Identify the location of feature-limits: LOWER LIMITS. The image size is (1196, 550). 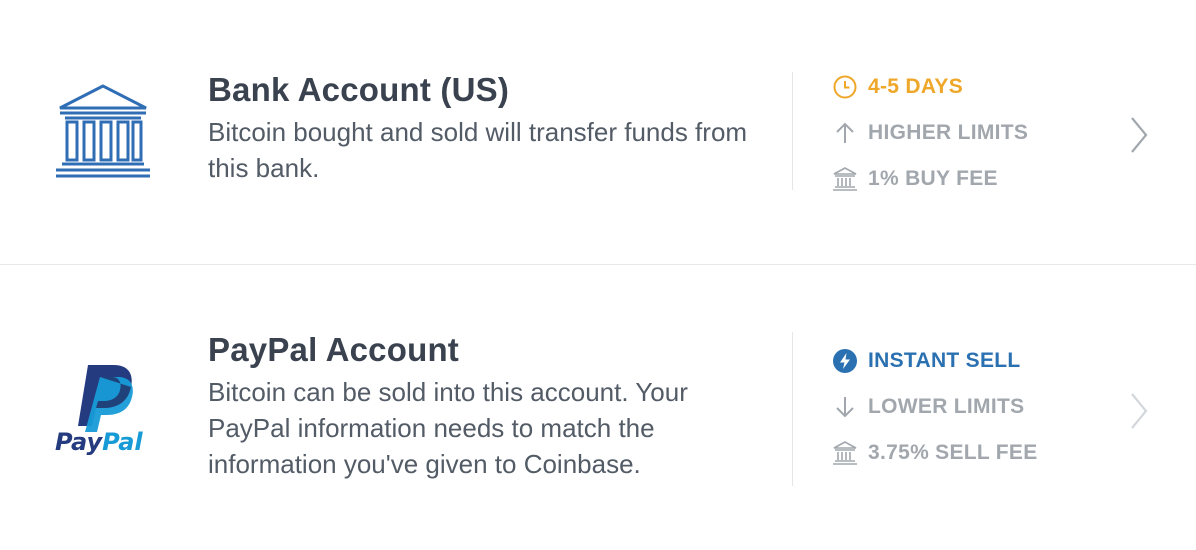
(935, 407).